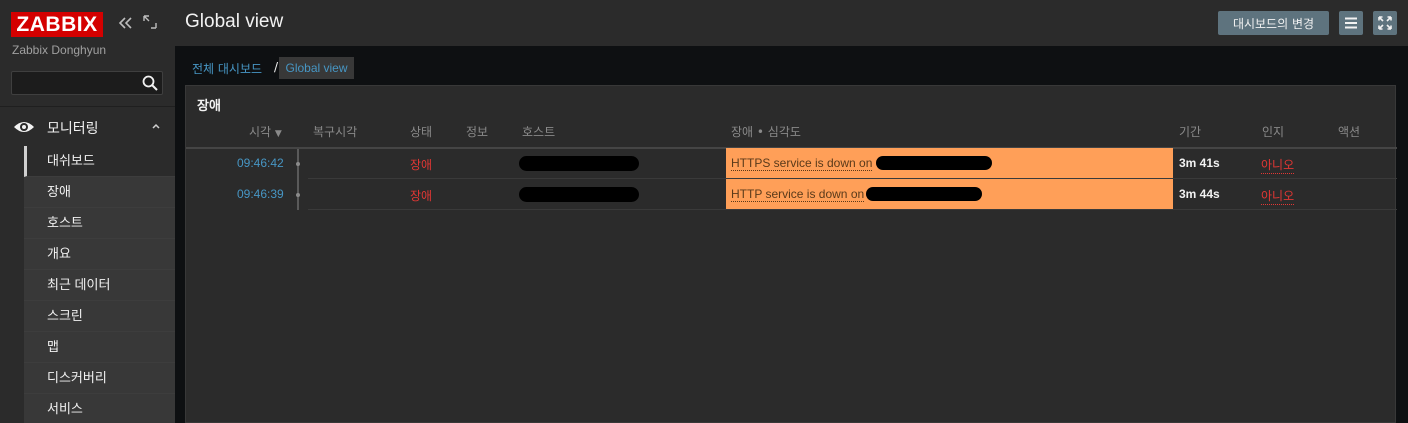  What do you see at coordinates (99, 192) in the screenshot?
I see `sidebar-item-problems: 장애` at bounding box center [99, 192].